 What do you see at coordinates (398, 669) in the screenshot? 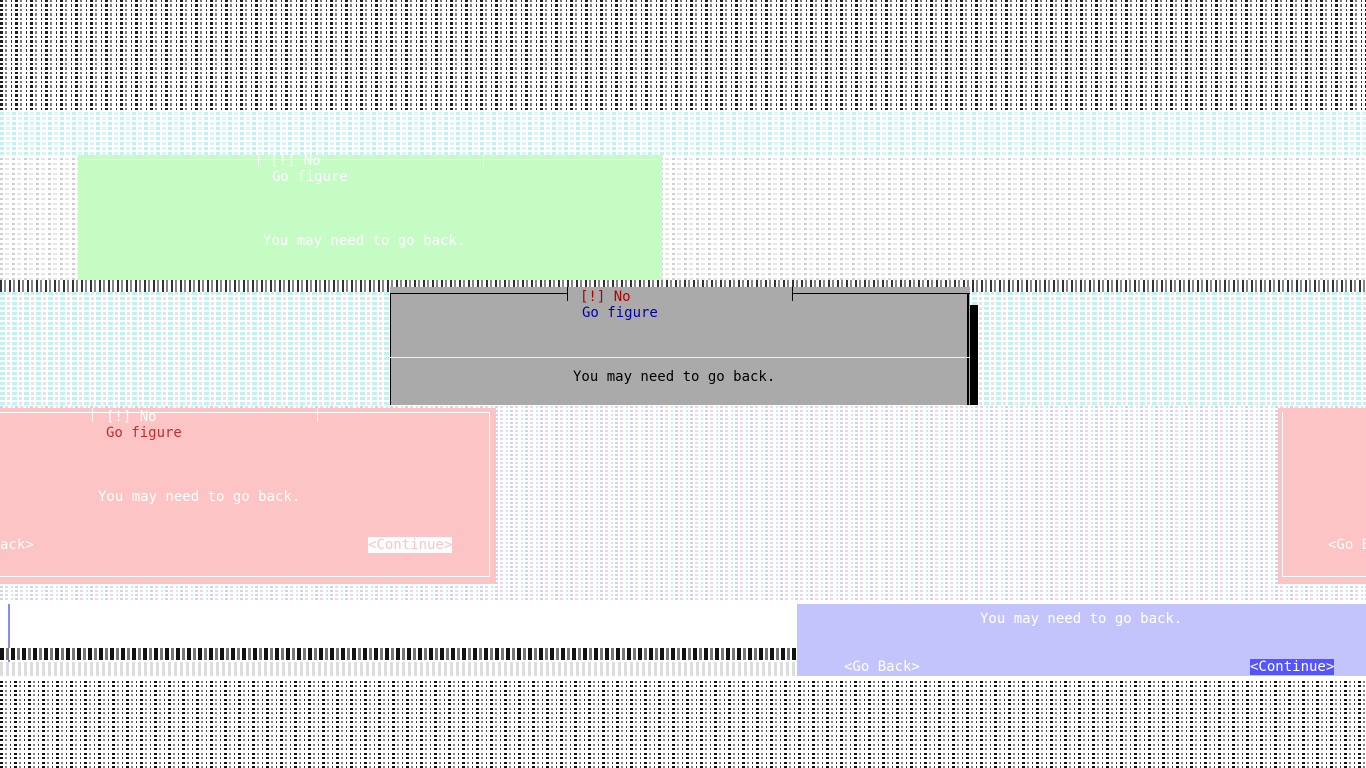
I see `glitch-noise-light-strip` at bounding box center [398, 669].